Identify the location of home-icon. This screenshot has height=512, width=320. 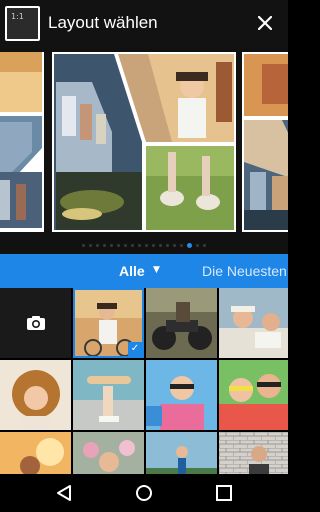
(144, 493).